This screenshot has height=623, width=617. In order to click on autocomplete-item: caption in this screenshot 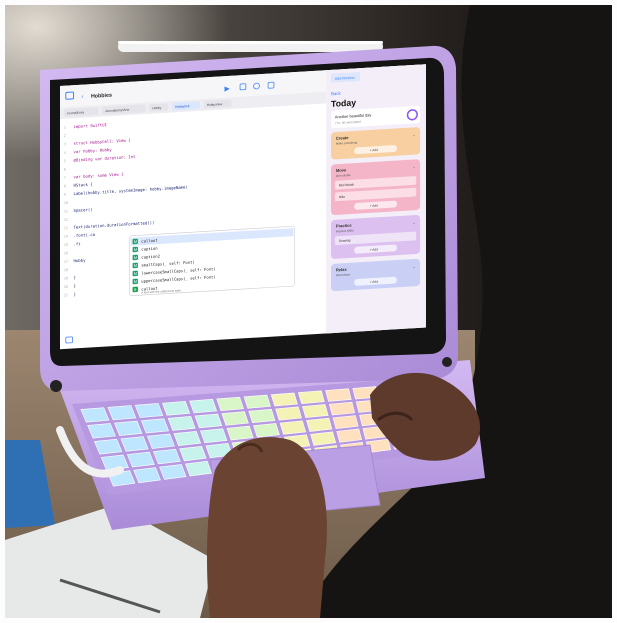, I will do `click(149, 249)`.